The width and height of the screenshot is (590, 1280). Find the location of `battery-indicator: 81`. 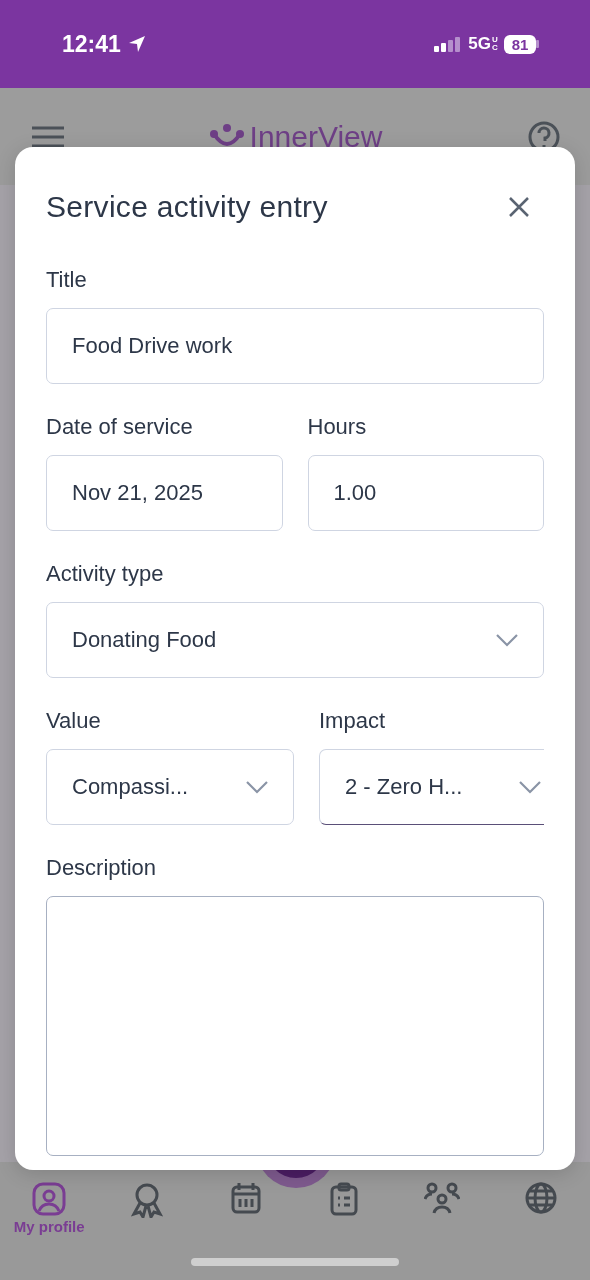

battery-indicator: 81 is located at coordinates (522, 44).